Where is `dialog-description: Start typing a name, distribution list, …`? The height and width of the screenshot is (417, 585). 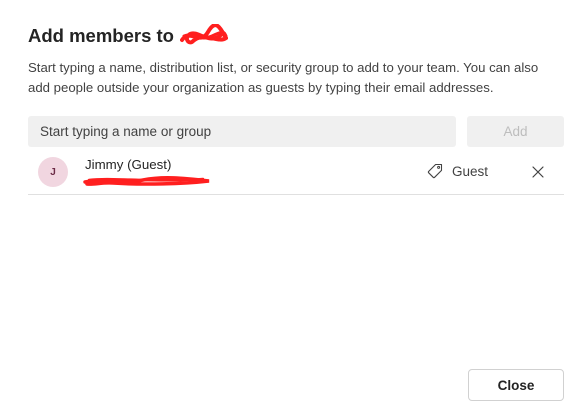 dialog-description: Start typing a name, distribution list, … is located at coordinates (283, 77).